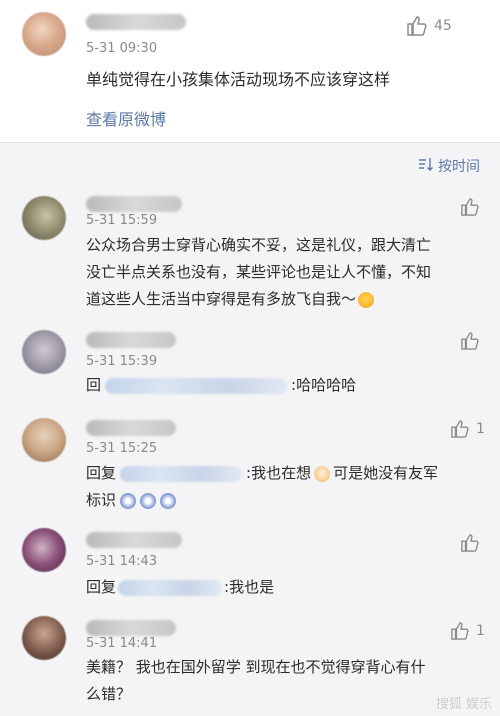  I want to click on comment-time: 5-31 09:30, so click(122, 48).